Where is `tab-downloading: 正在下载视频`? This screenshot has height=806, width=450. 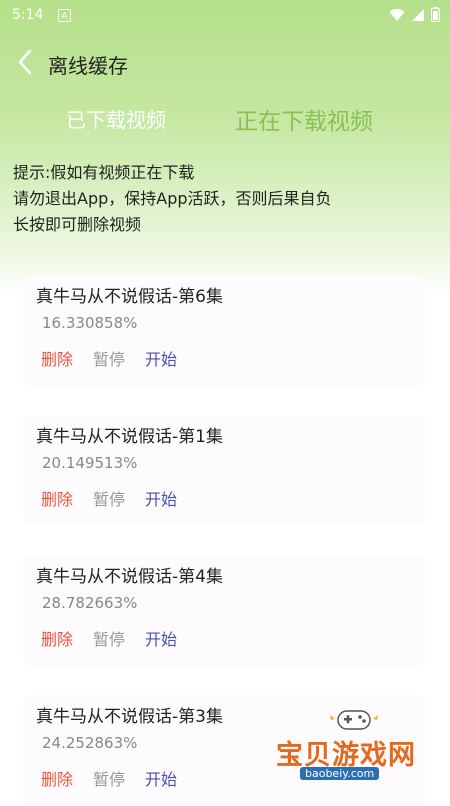 tab-downloading: 正在下载视频 is located at coordinates (304, 119).